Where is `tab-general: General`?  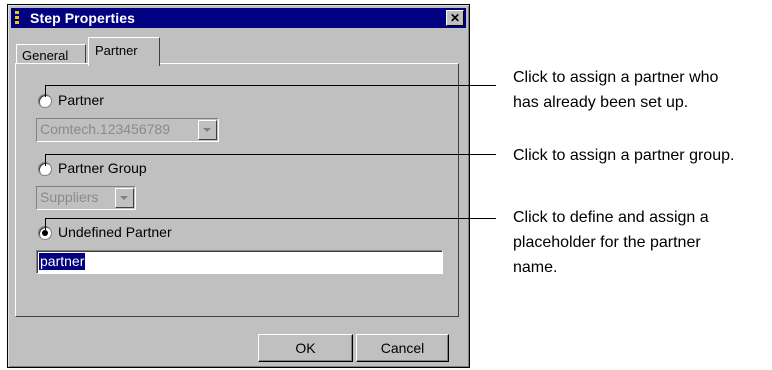
tab-general: General is located at coordinates (51, 54).